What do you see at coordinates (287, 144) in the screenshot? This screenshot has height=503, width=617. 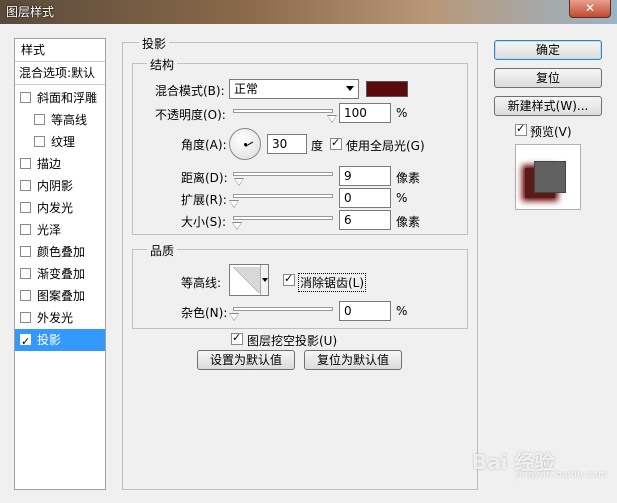 I see `angle-input: 30` at bounding box center [287, 144].